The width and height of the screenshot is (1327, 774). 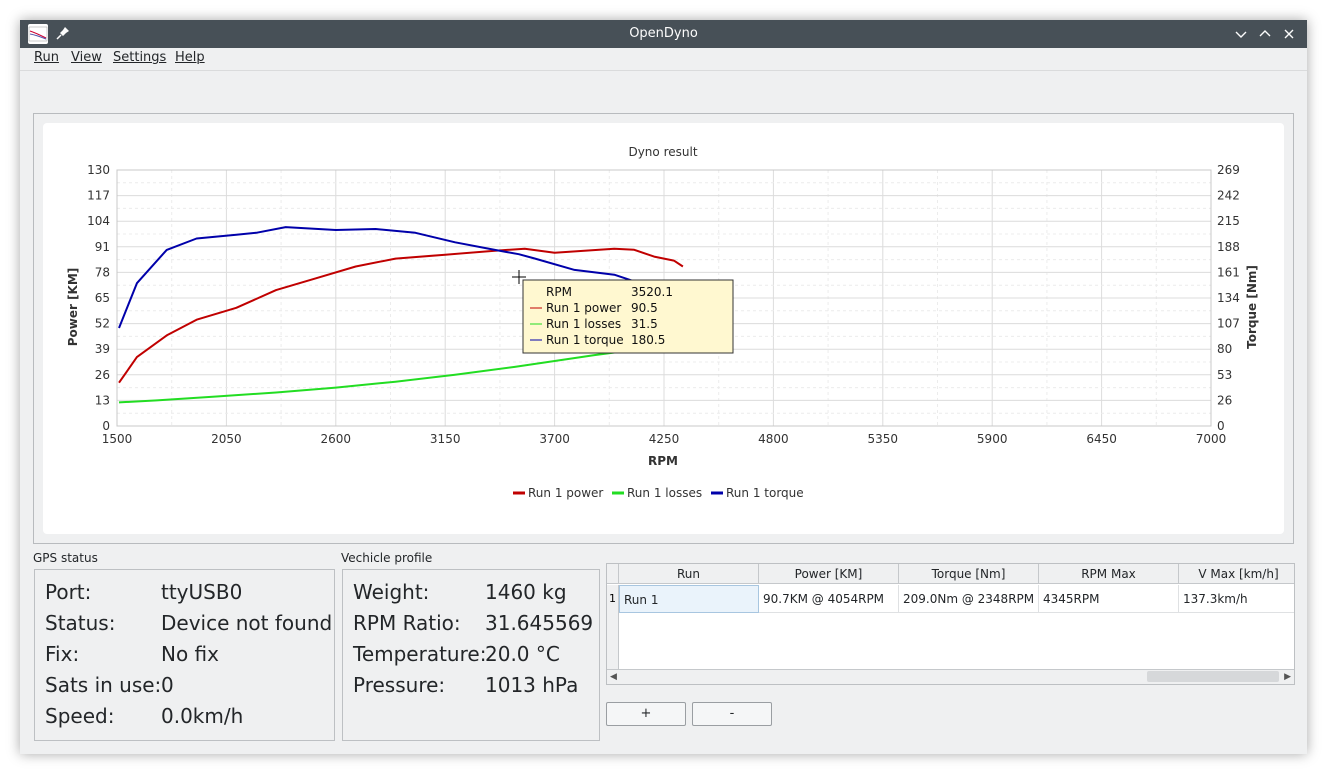 What do you see at coordinates (1228, 221) in the screenshot?
I see `y2-tick-label: 215` at bounding box center [1228, 221].